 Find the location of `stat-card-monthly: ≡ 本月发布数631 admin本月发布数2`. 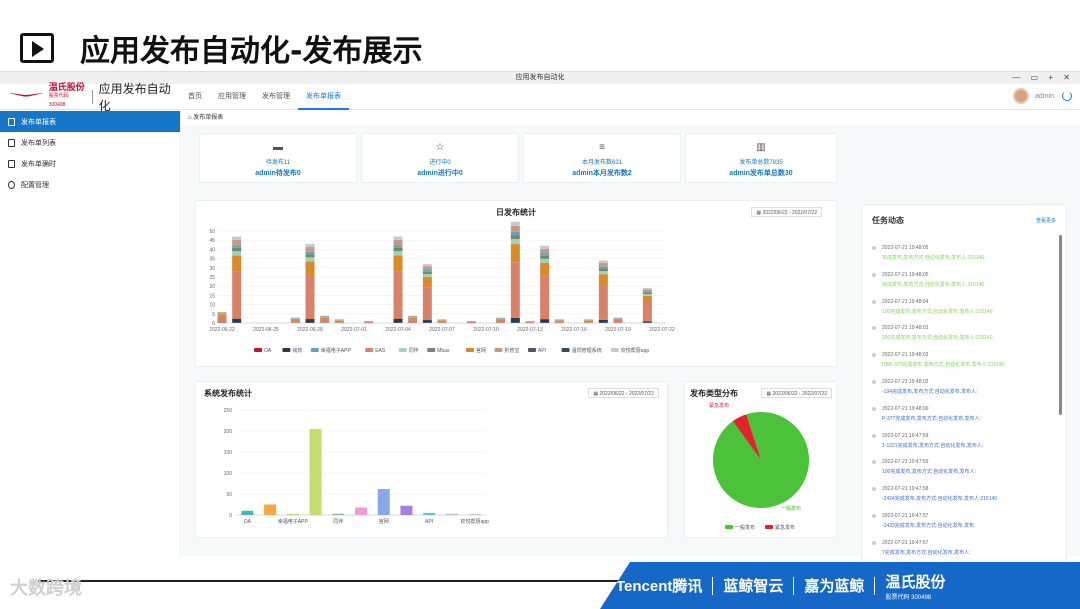

stat-card-monthly: ≡ 本月发布数631 admin本月发布数2 is located at coordinates (602, 158).